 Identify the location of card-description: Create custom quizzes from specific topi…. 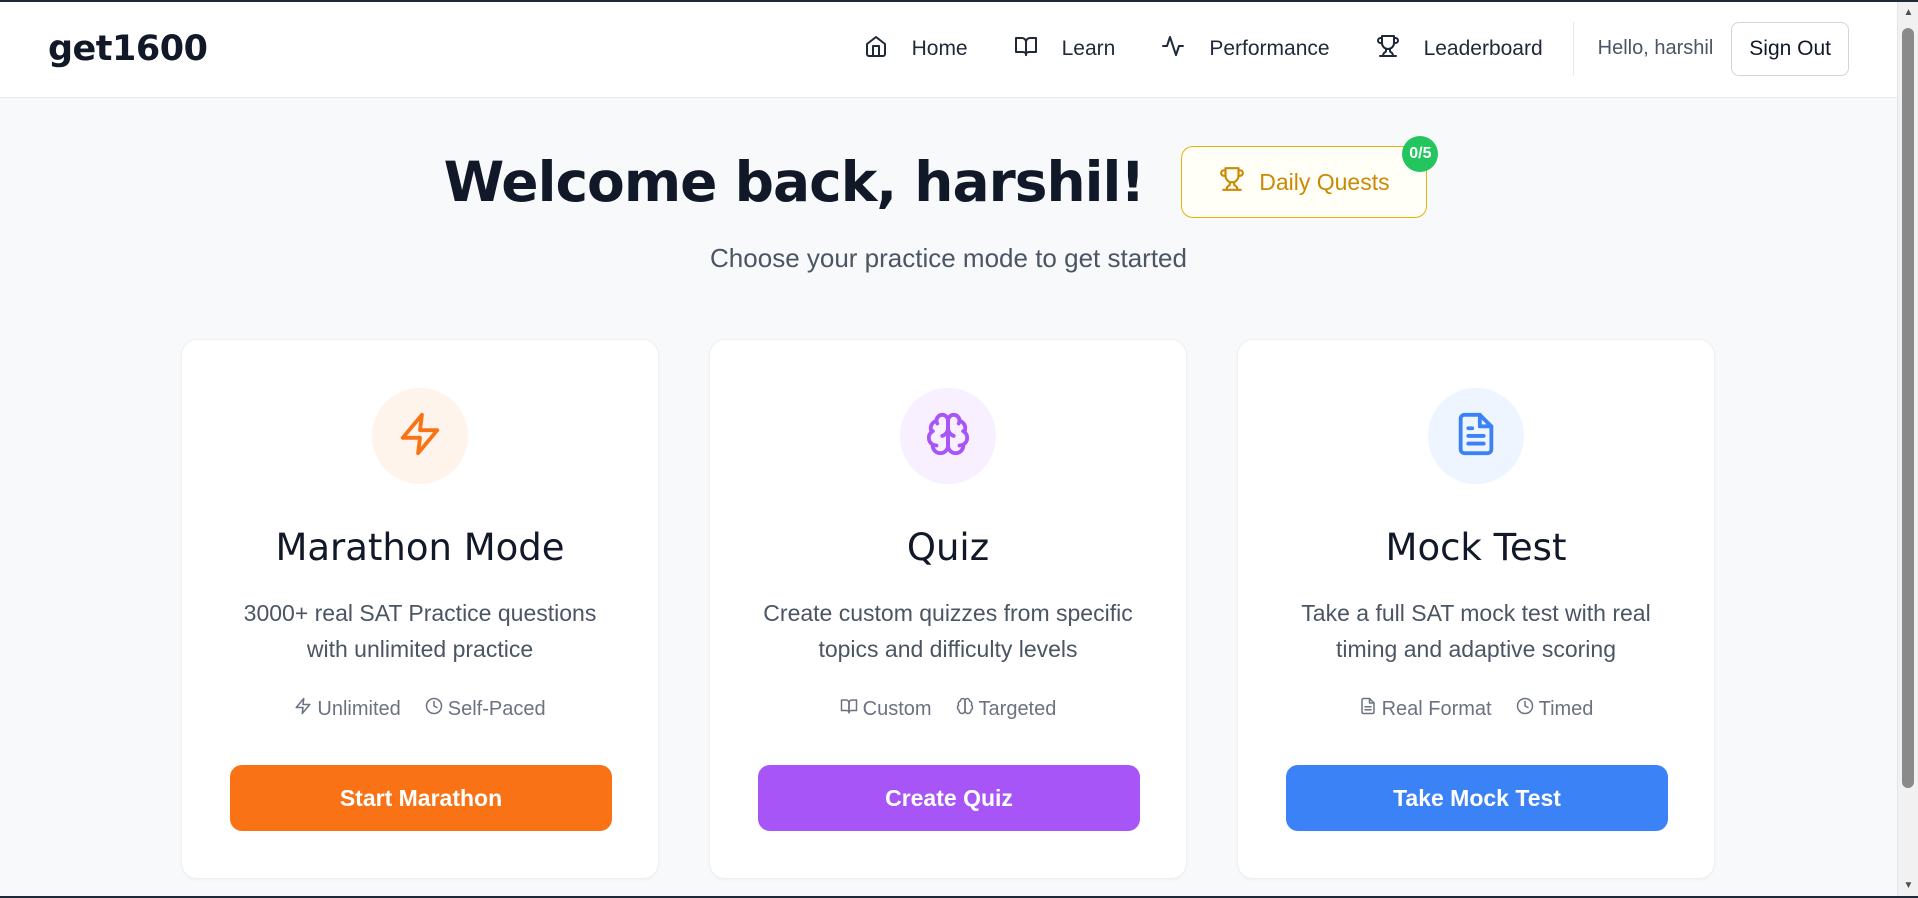
(948, 631).